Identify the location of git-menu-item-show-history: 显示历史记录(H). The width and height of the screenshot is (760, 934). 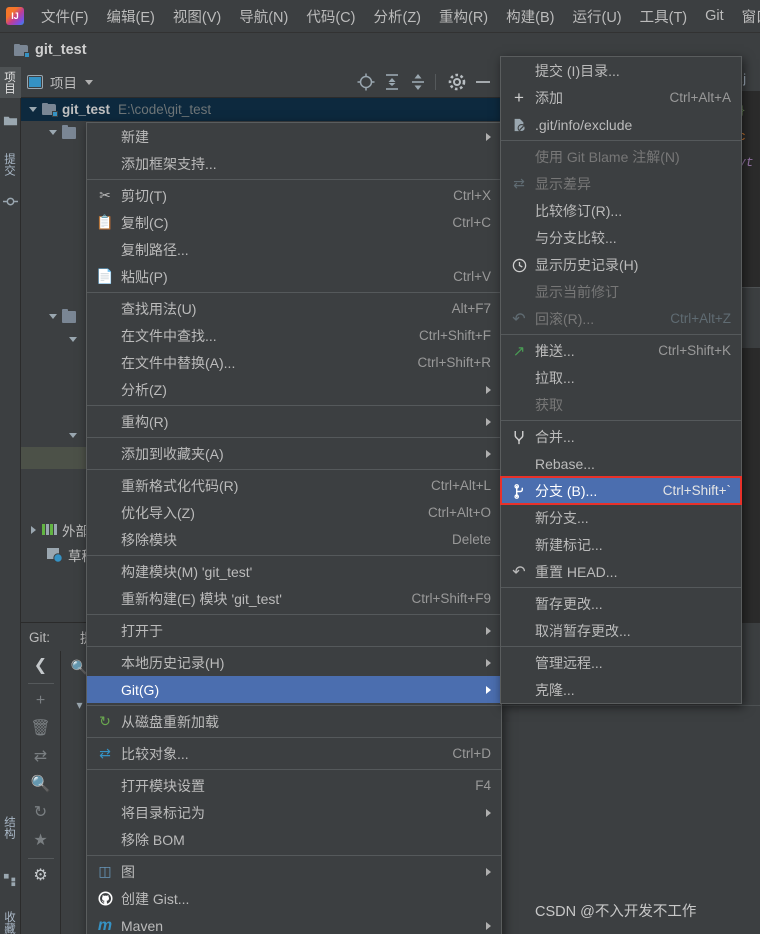
(621, 264).